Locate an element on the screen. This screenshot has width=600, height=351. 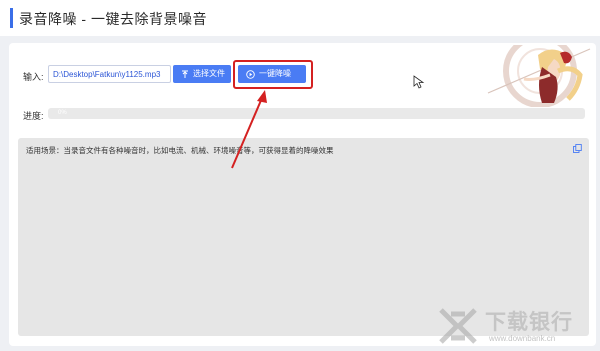
watermark: 下载银行 www.downbank.cn is located at coordinates (517, 327).